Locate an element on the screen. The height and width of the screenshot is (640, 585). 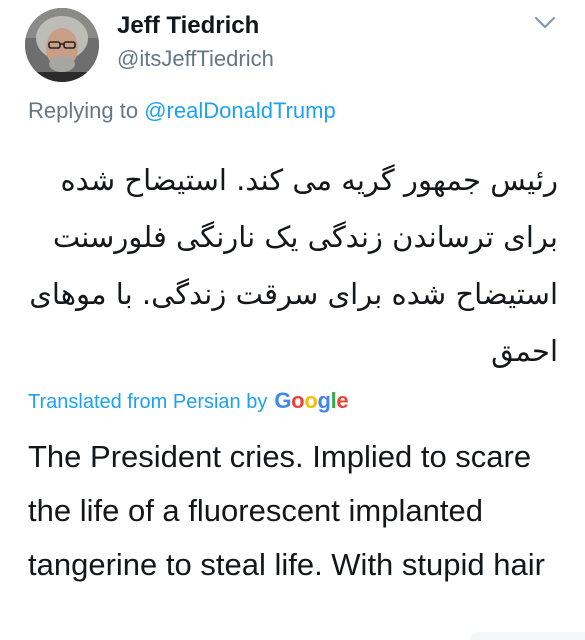
replying-to-line: Replying to @realDonaldTrump is located at coordinates (182, 111).